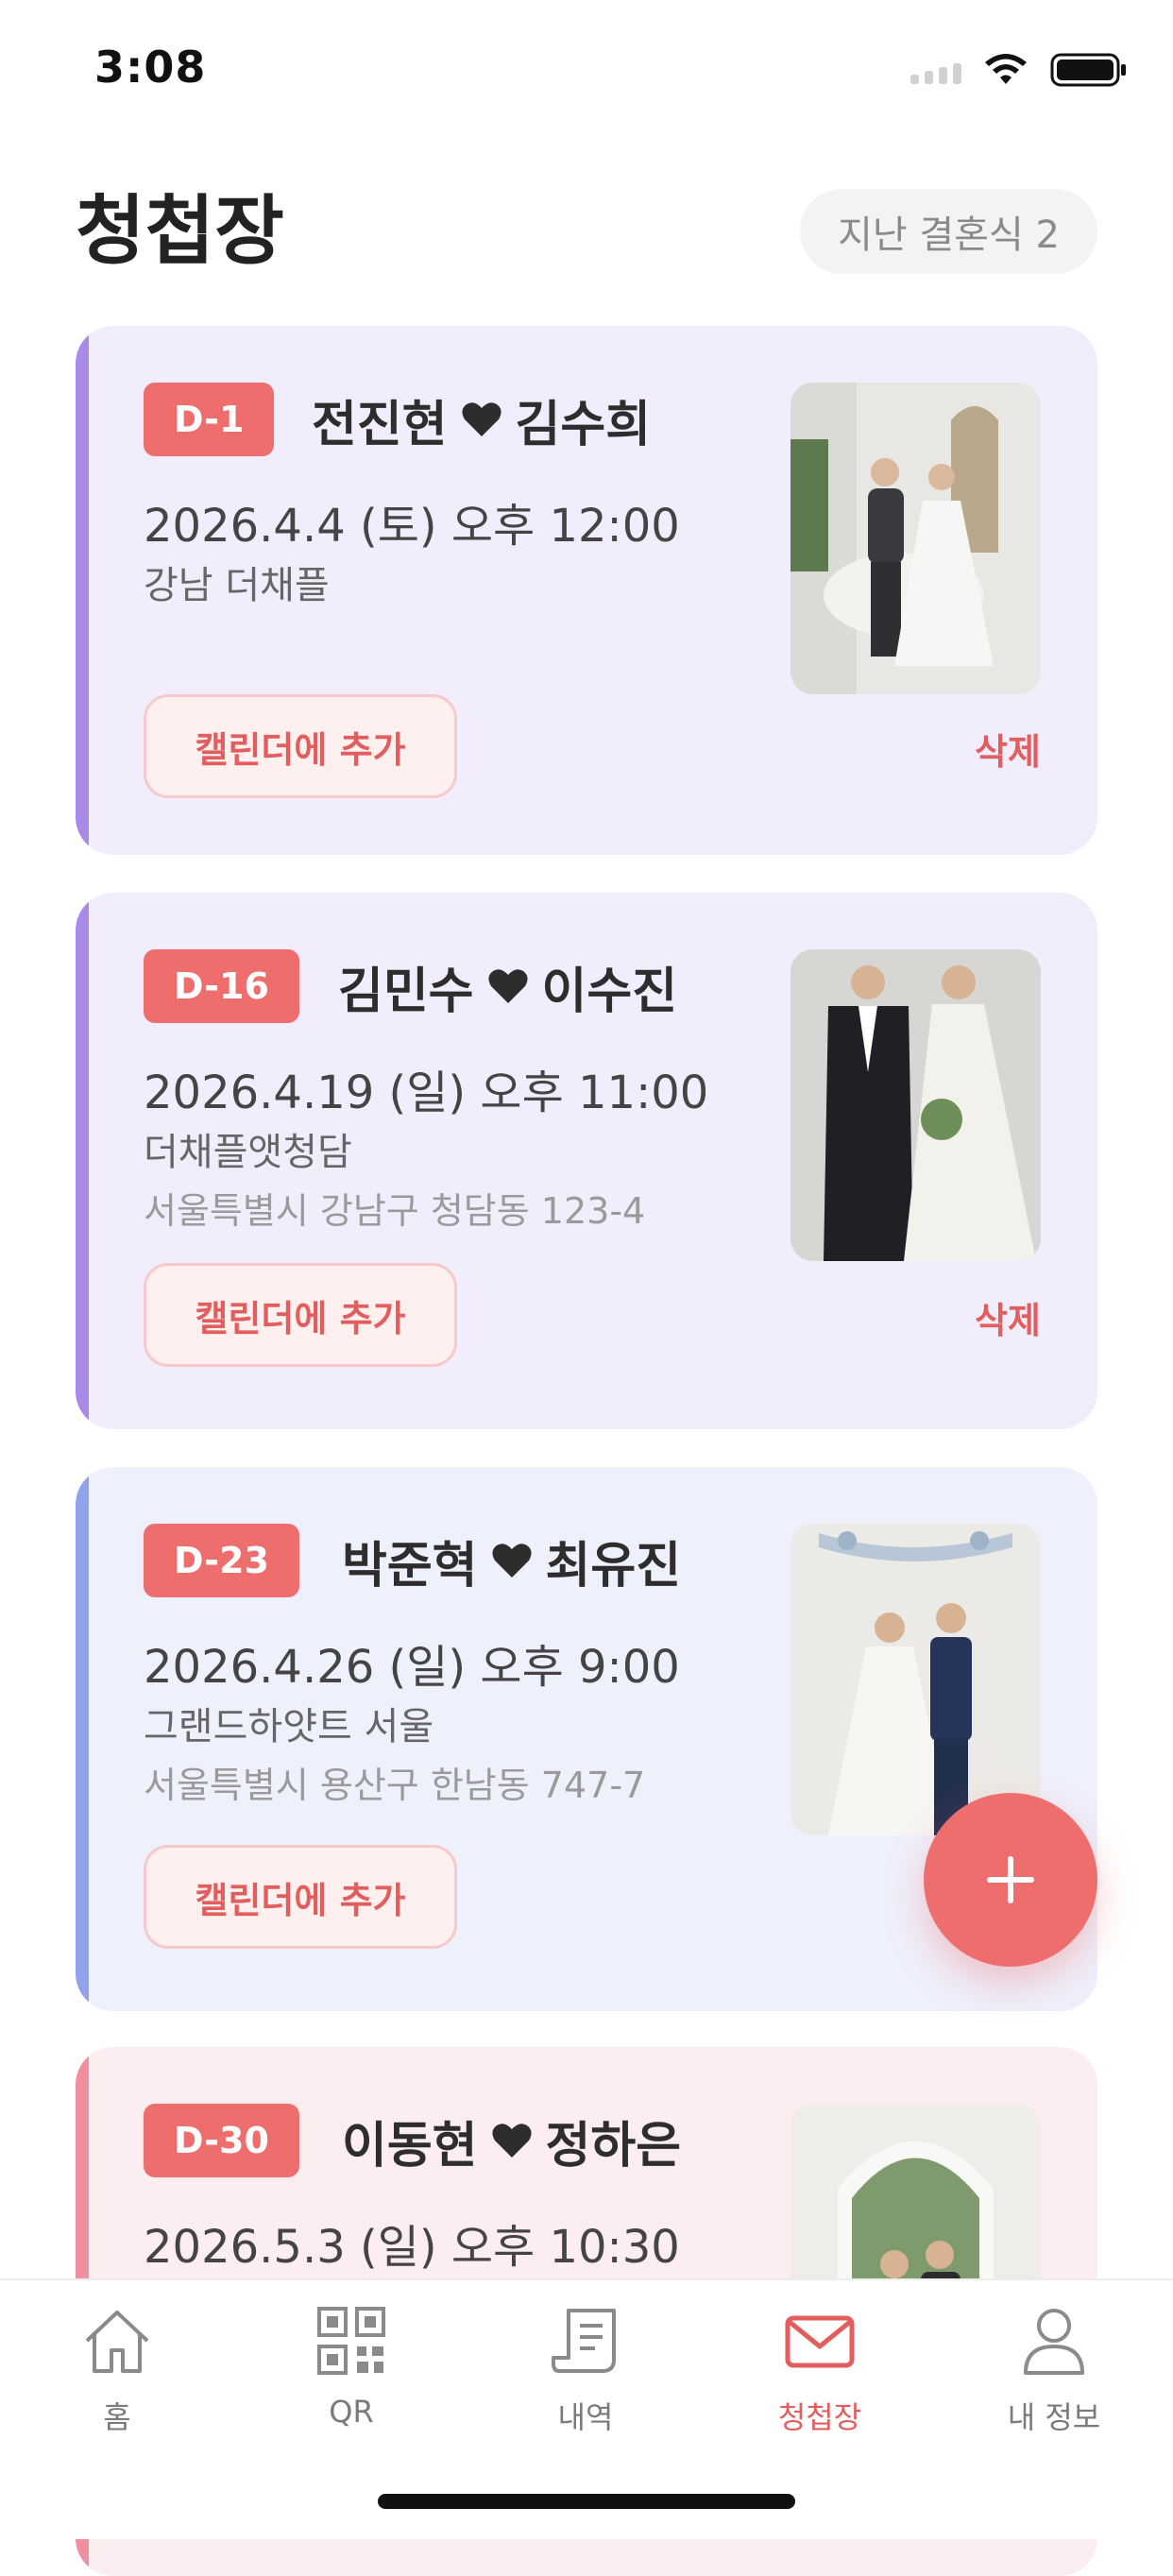 This screenshot has width=1173, height=2576. What do you see at coordinates (584, 2341) in the screenshot?
I see `receipt-icon` at bounding box center [584, 2341].